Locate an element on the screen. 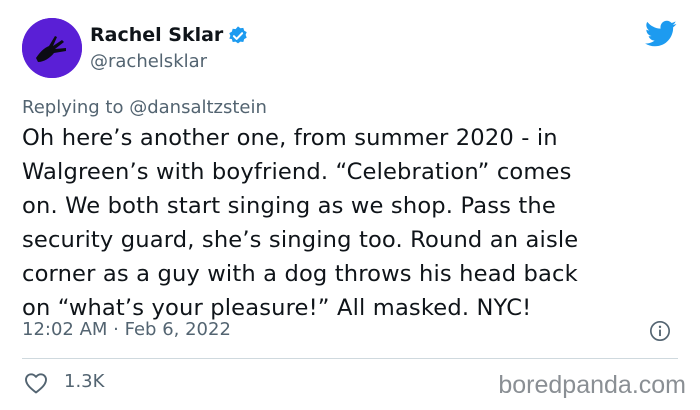 The image size is (700, 410). heart-icon is located at coordinates (36, 383).